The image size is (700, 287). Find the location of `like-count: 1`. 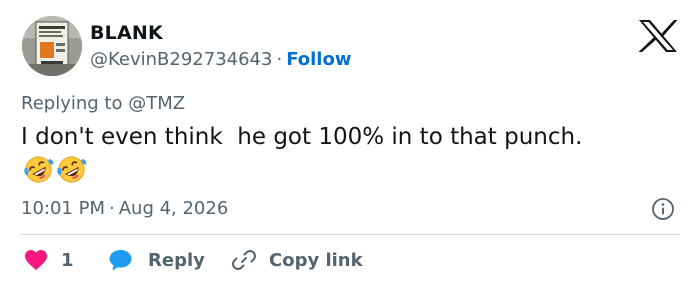

like-count: 1 is located at coordinates (67, 260).